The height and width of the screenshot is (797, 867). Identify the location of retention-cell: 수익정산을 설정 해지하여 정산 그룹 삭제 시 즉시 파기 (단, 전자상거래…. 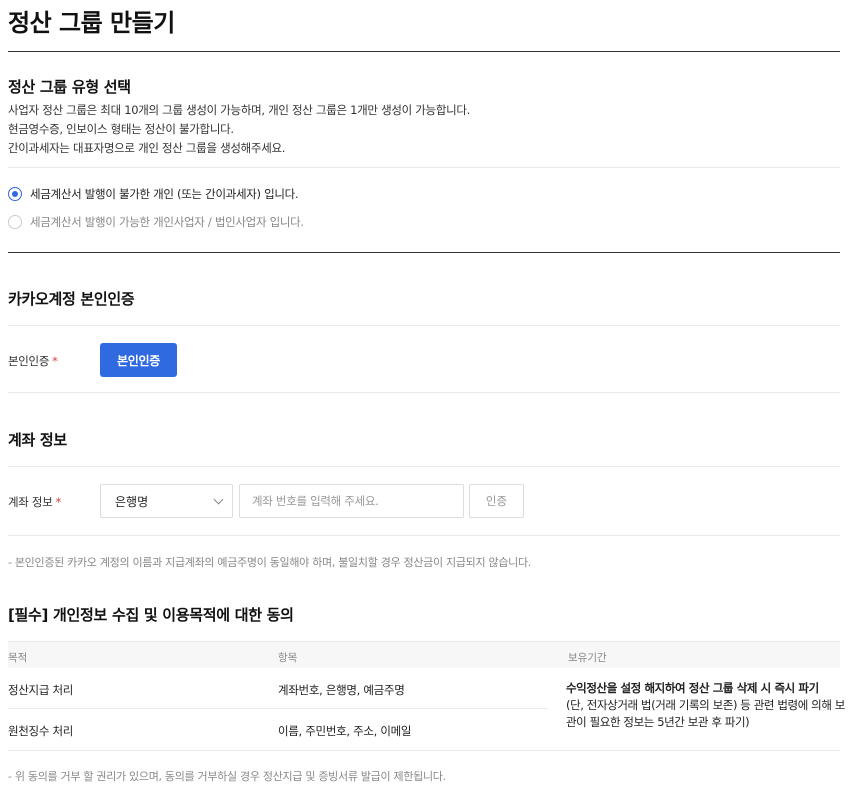
(706, 705).